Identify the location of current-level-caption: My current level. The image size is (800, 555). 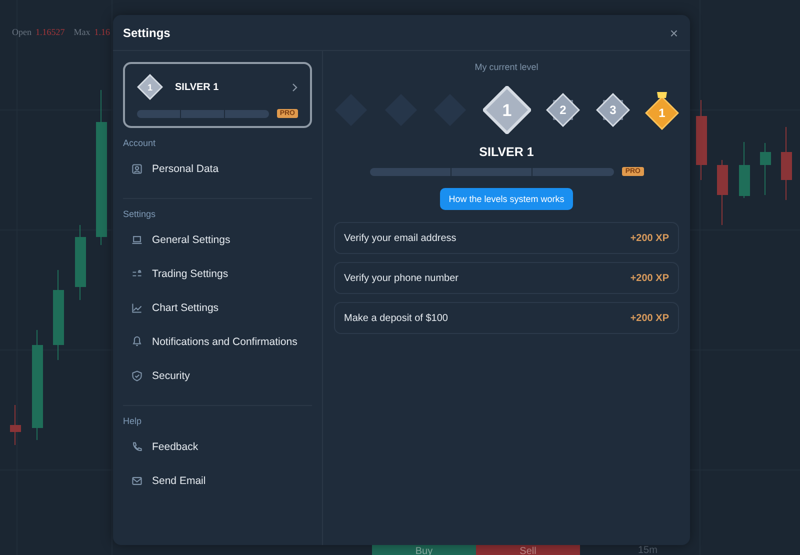
(506, 67).